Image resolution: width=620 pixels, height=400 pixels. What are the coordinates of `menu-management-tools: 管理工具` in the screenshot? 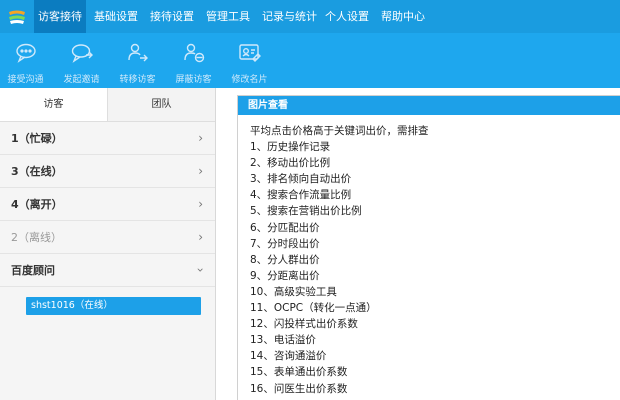 It's located at (228, 16).